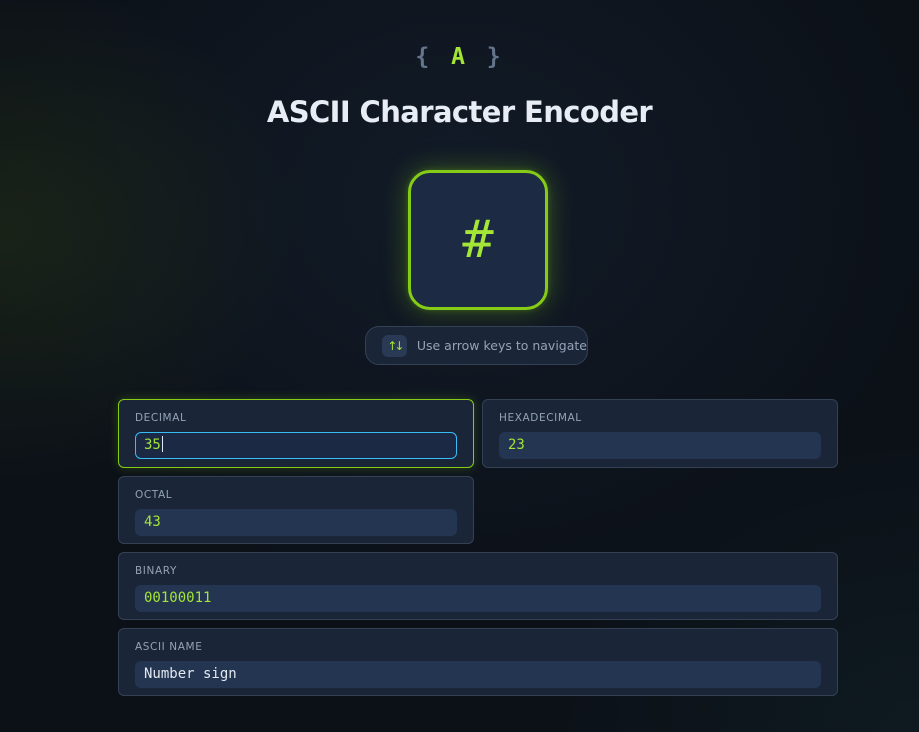 Image resolution: width=919 pixels, height=732 pixels. Describe the element at coordinates (501, 345) in the screenshot. I see `navigation-hint-text: Use arrow keys to navigate` at that location.